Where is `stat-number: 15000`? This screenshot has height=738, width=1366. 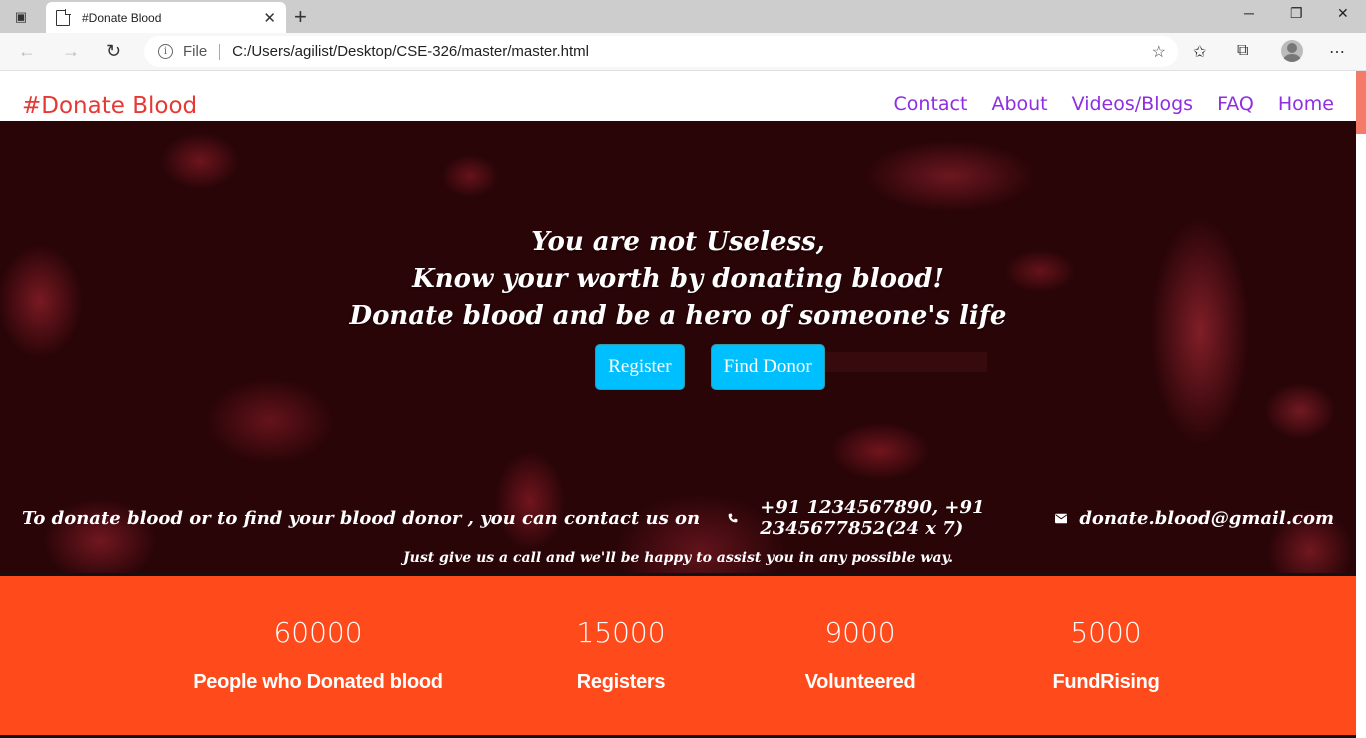
stat-number: 15000 is located at coordinates (621, 632).